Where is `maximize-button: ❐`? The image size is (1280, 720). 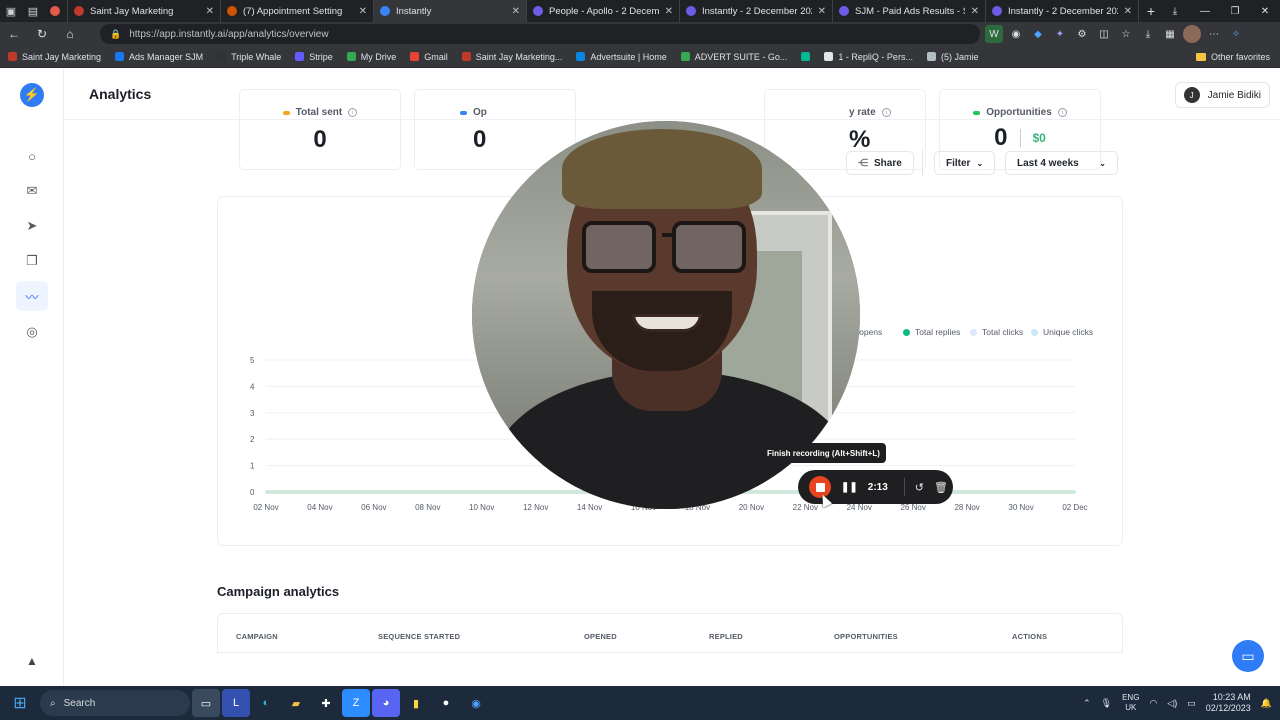 maximize-button: ❐ is located at coordinates (1235, 11).